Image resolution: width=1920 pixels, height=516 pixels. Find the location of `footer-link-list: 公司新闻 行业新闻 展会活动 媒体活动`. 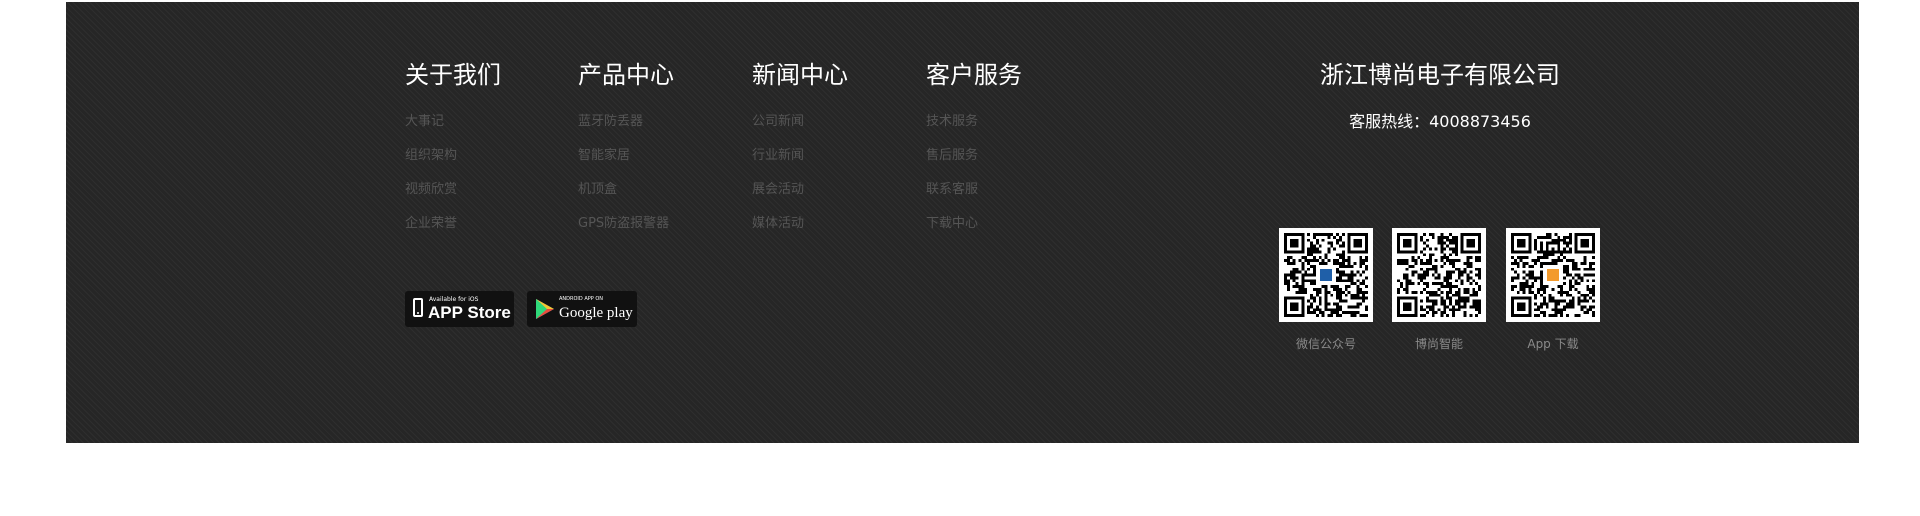

footer-link-list: 公司新闻 行业新闻 展会活动 媒体活动 is located at coordinates (800, 179).